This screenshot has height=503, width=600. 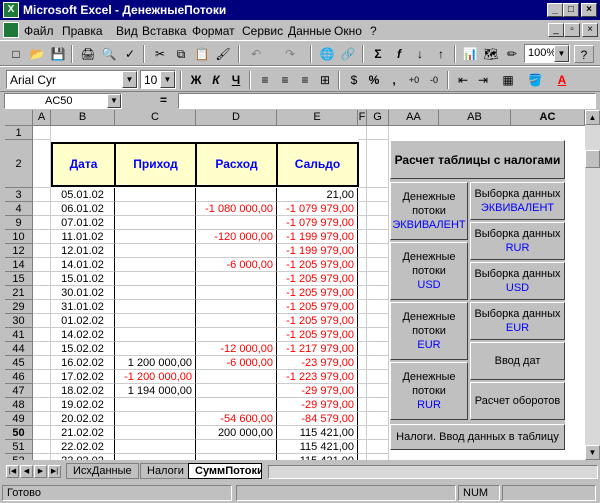 I want to click on font-size-combo: 10 ▼, so click(x=158, y=79).